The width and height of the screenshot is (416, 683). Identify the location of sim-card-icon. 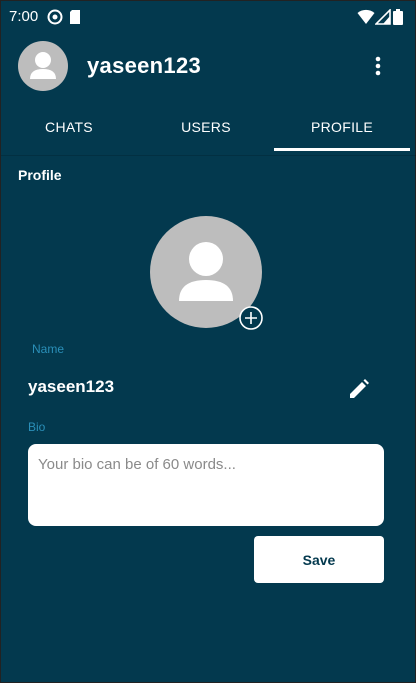
(75, 17).